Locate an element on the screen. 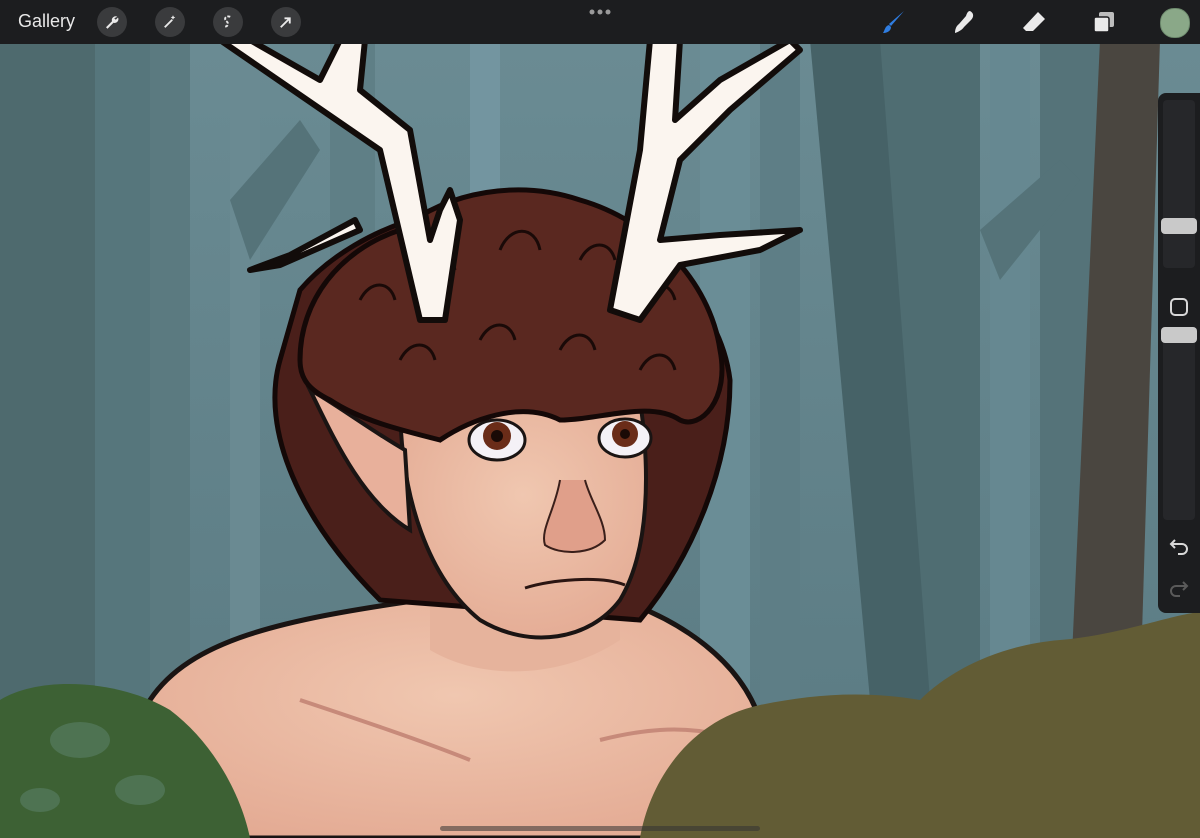 This screenshot has width=1200, height=838. wrench-icon is located at coordinates (112, 22).